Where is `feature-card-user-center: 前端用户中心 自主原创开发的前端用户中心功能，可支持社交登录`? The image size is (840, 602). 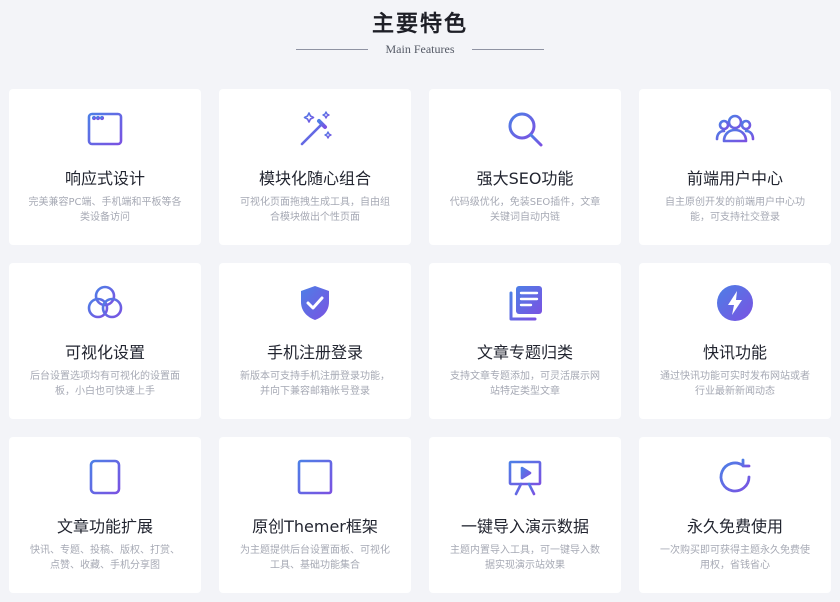
feature-card-user-center: 前端用户中心 自主原创开发的前端用户中心功能，可支持社交登录 is located at coordinates (735, 167).